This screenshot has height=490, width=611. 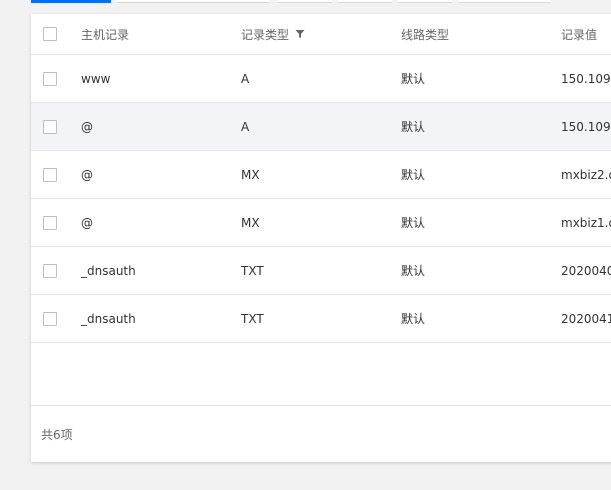 What do you see at coordinates (321, 127) in the screenshot?
I see `table-row: @ A 默认 150.109.3` at bounding box center [321, 127].